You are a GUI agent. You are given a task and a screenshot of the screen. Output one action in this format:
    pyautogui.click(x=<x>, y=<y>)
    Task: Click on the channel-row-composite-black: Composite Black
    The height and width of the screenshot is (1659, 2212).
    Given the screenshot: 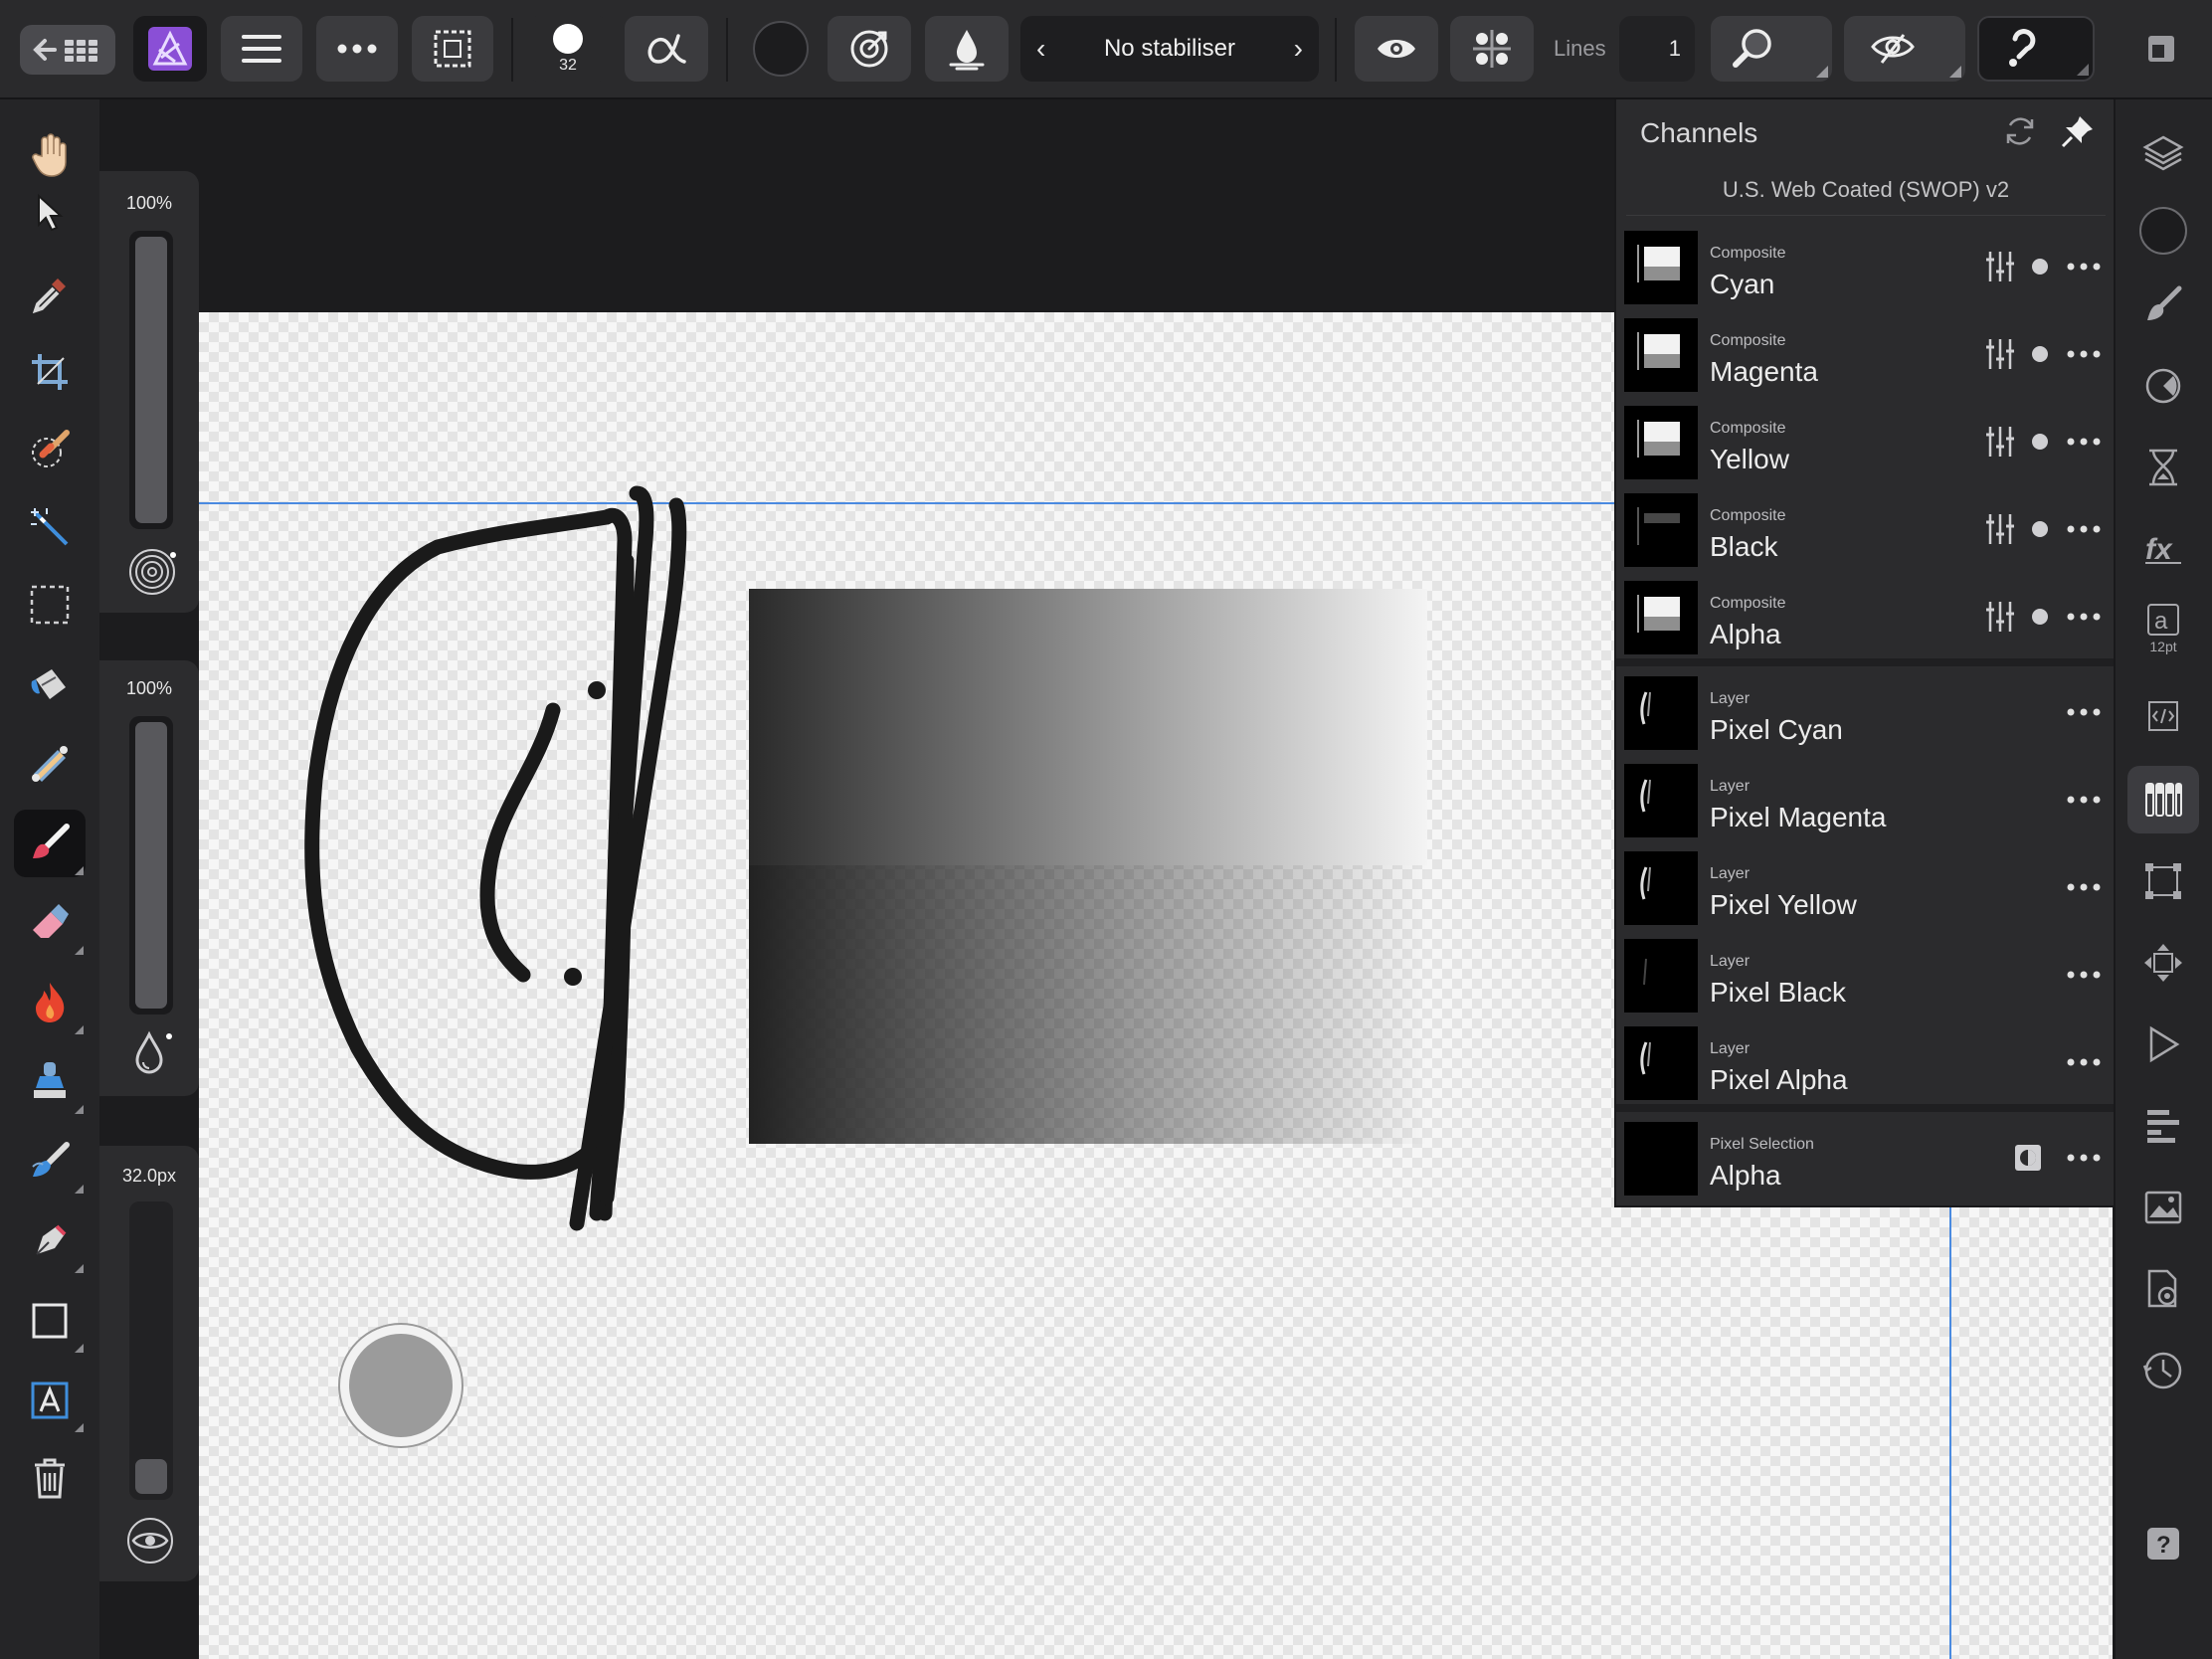 What is the action you would take?
    pyautogui.click(x=1866, y=529)
    